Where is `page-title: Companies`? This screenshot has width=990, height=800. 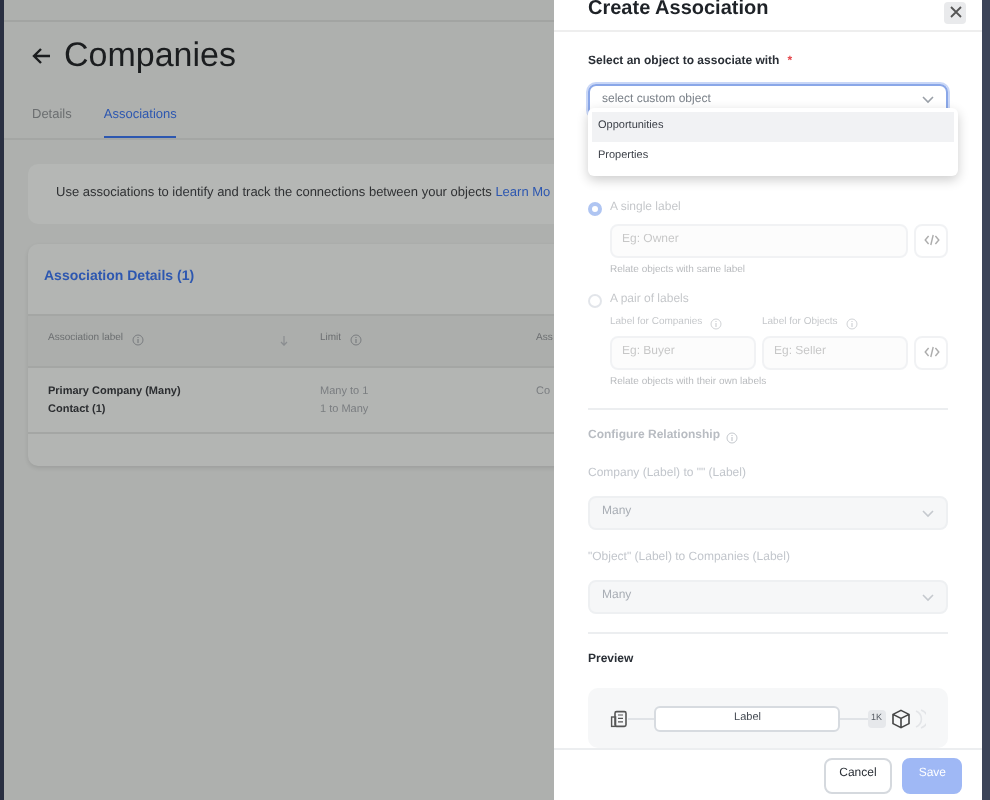 page-title: Companies is located at coordinates (150, 56).